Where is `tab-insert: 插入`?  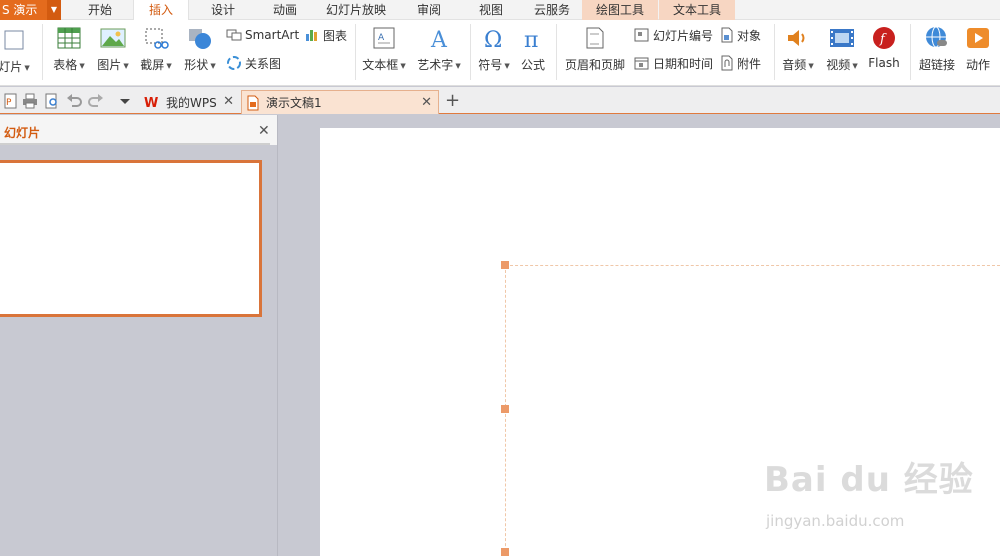
tab-insert: 插入 is located at coordinates (161, 10).